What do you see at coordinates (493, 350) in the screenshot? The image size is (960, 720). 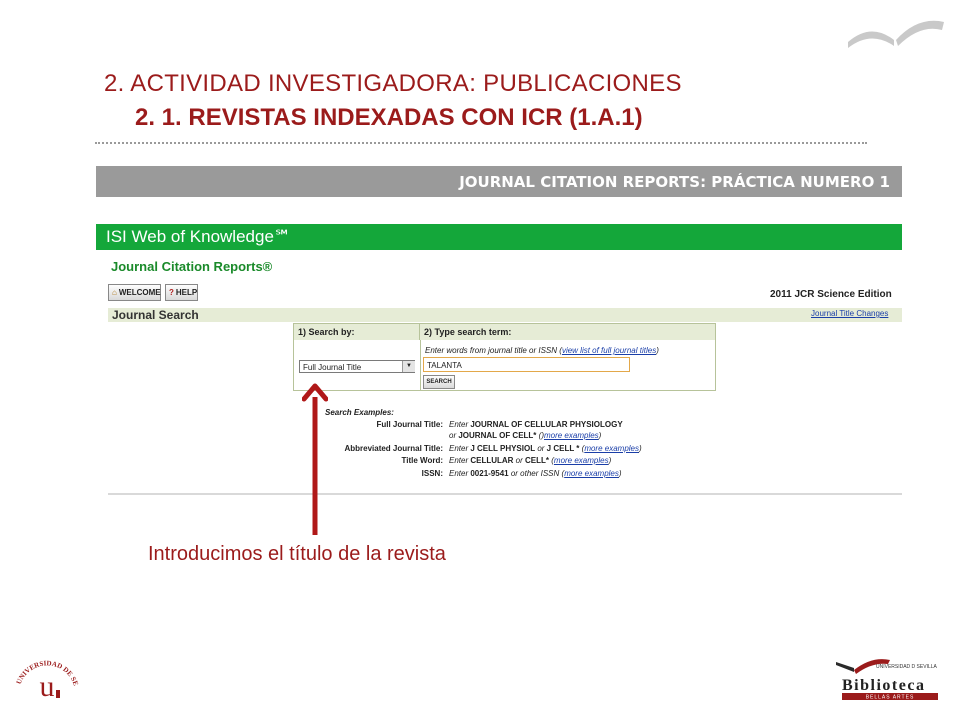 I see `instruction-prefix: Enter words from journal title or ISSN (` at bounding box center [493, 350].